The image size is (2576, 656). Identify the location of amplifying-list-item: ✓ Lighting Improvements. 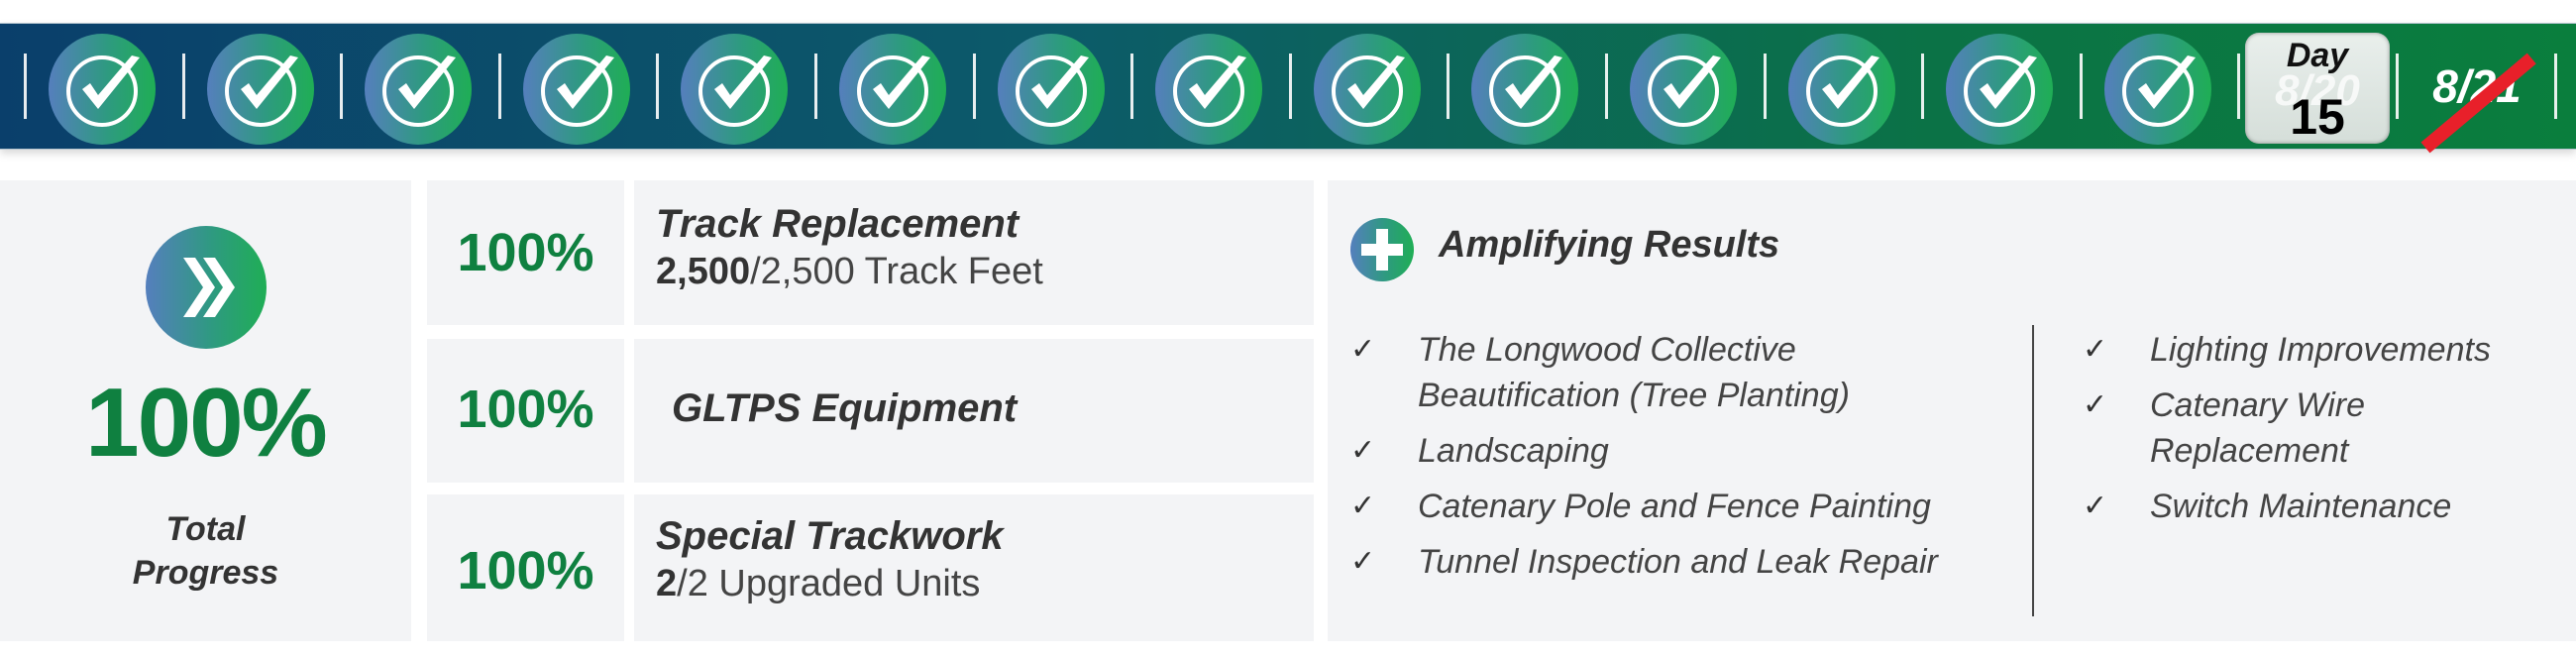
(2320, 350).